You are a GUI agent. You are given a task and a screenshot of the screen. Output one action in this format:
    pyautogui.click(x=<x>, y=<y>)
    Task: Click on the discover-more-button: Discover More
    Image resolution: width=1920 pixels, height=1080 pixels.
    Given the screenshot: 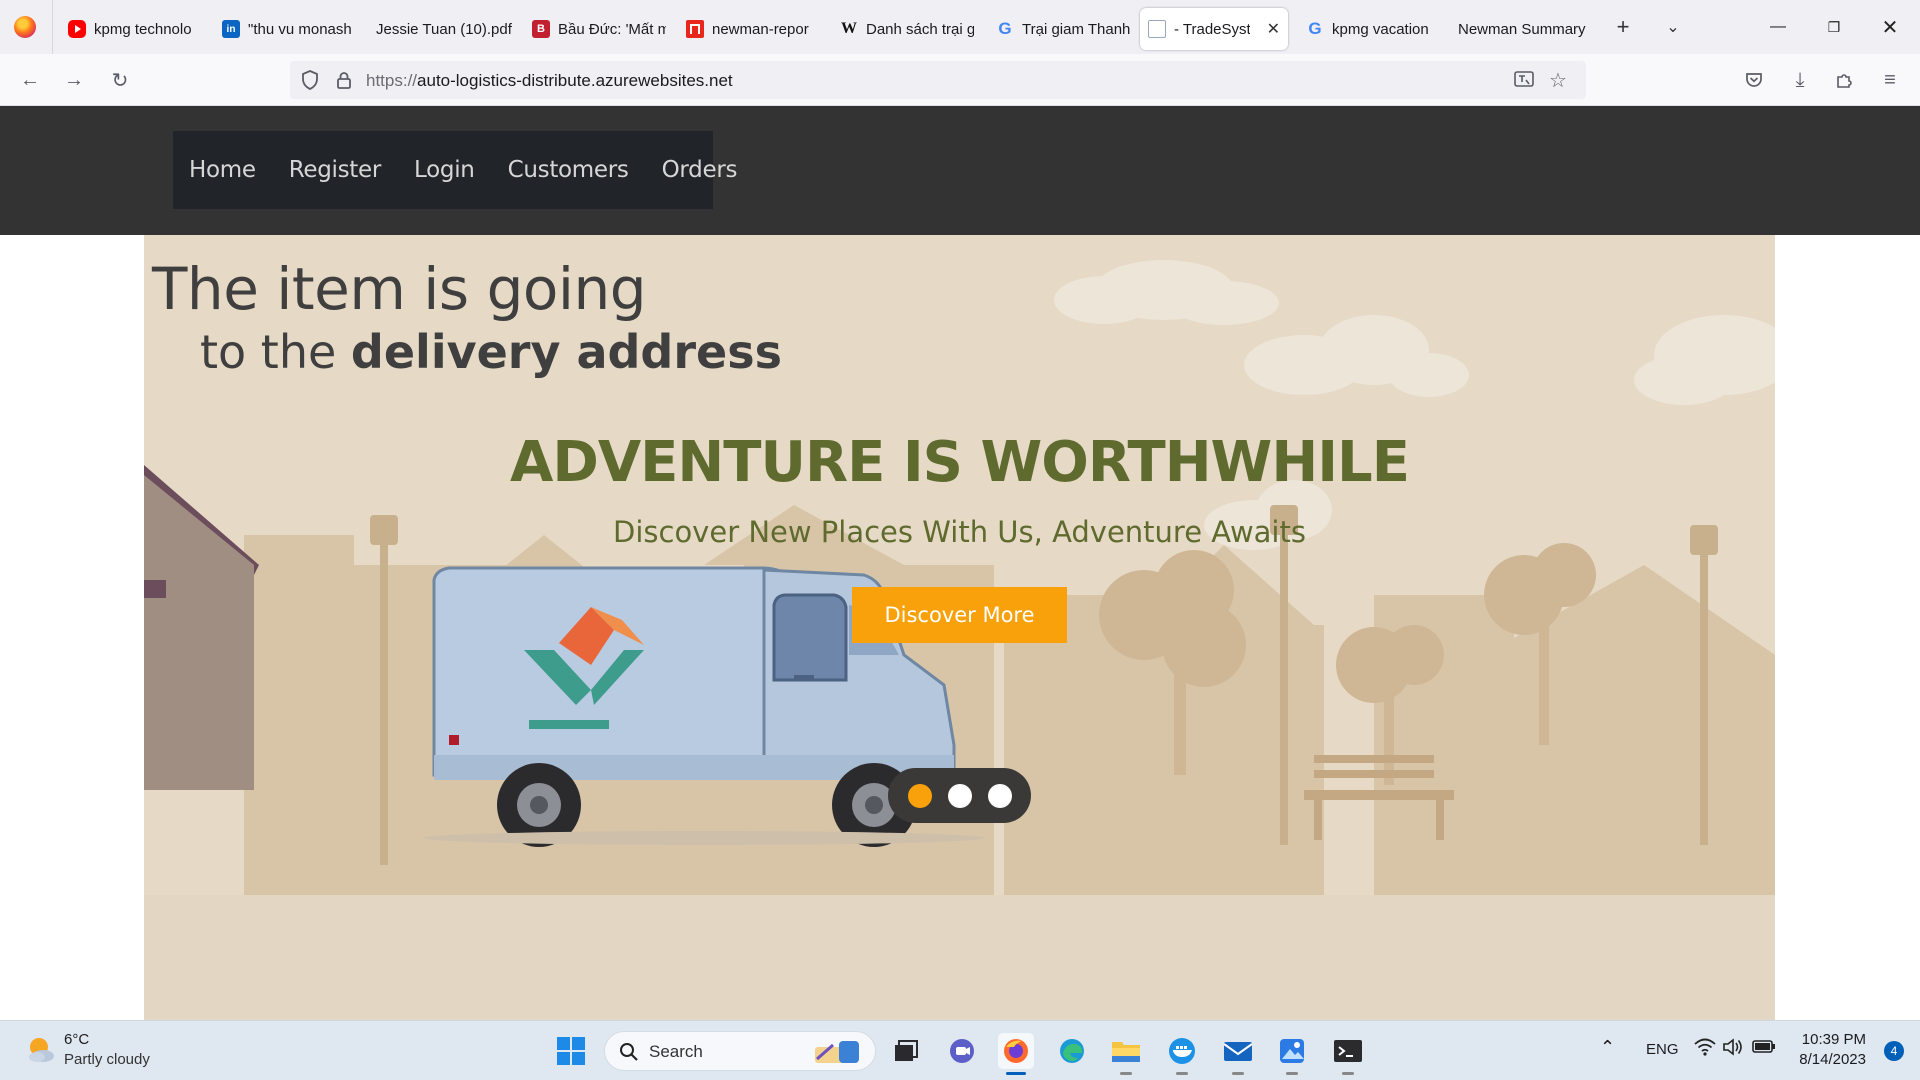 What is the action you would take?
    pyautogui.click(x=959, y=615)
    